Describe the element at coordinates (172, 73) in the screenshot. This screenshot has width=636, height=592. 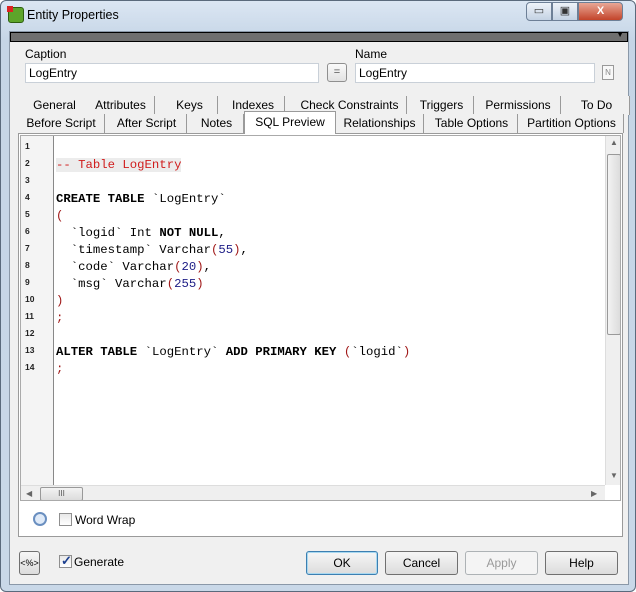
I see `caption-input: LogEntry` at that location.